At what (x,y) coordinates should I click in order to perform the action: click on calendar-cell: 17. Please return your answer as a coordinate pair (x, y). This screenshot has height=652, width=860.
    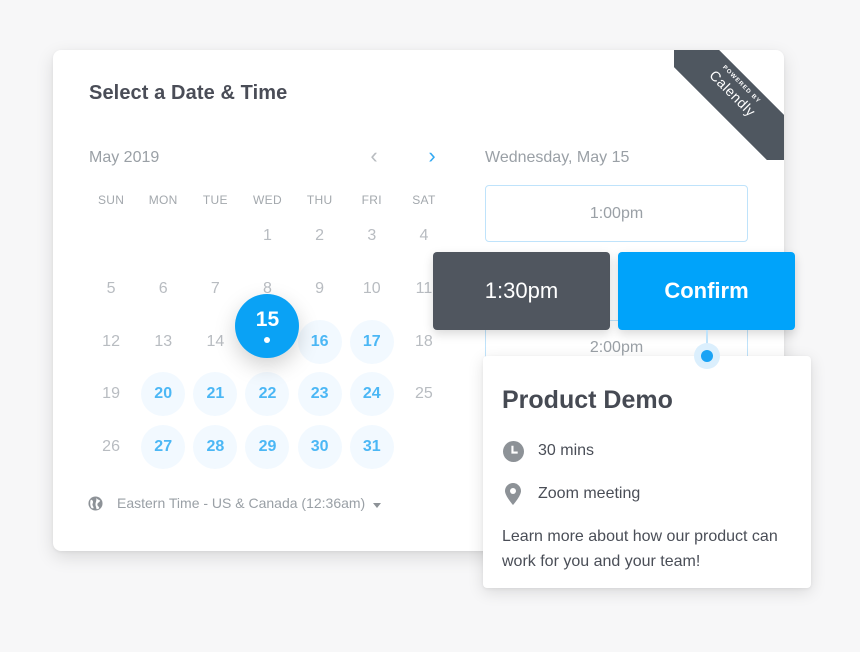
    Looking at the image, I should click on (372, 342).